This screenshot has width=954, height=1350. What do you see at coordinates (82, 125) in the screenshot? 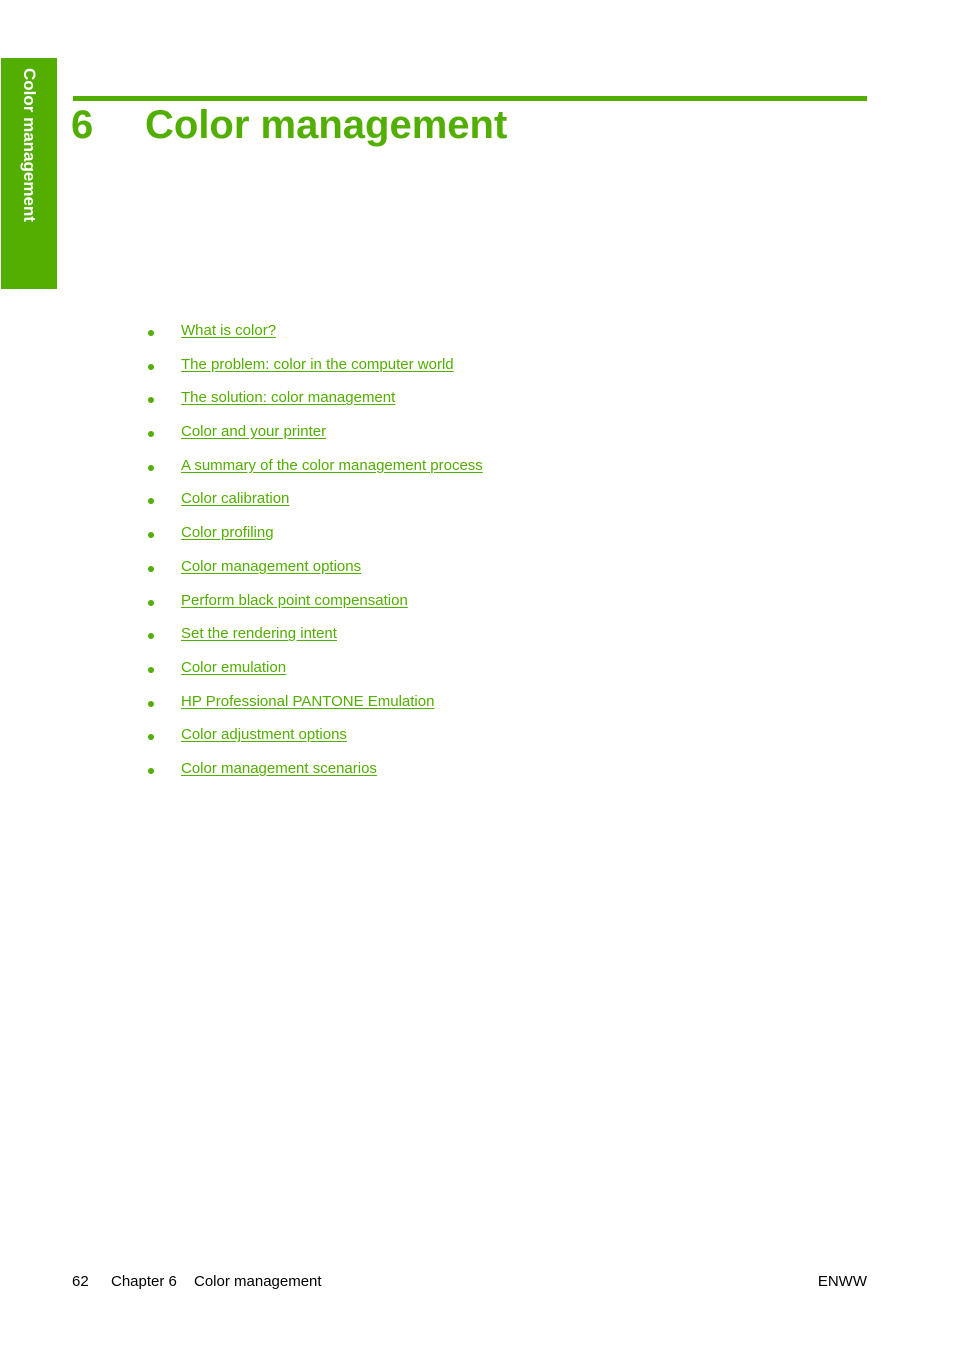
I see `chapter-number: 6` at bounding box center [82, 125].